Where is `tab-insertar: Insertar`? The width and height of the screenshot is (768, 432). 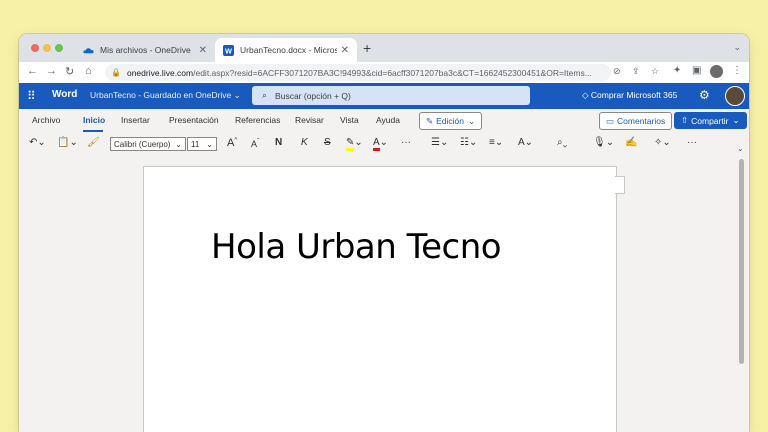
tab-insertar: Insertar is located at coordinates (135, 120).